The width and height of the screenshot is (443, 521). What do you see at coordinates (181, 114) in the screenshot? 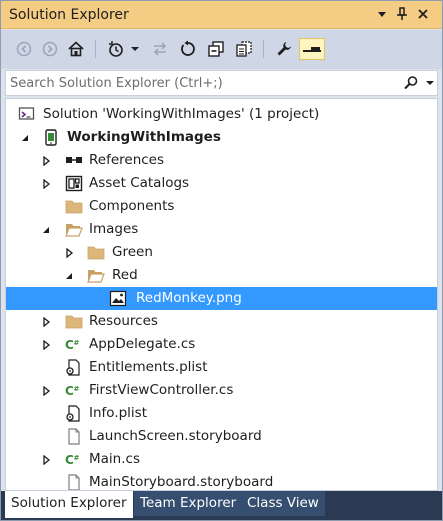
I see `tree-item-label: Solution 'WorkingWithImages' (1 project)` at bounding box center [181, 114].